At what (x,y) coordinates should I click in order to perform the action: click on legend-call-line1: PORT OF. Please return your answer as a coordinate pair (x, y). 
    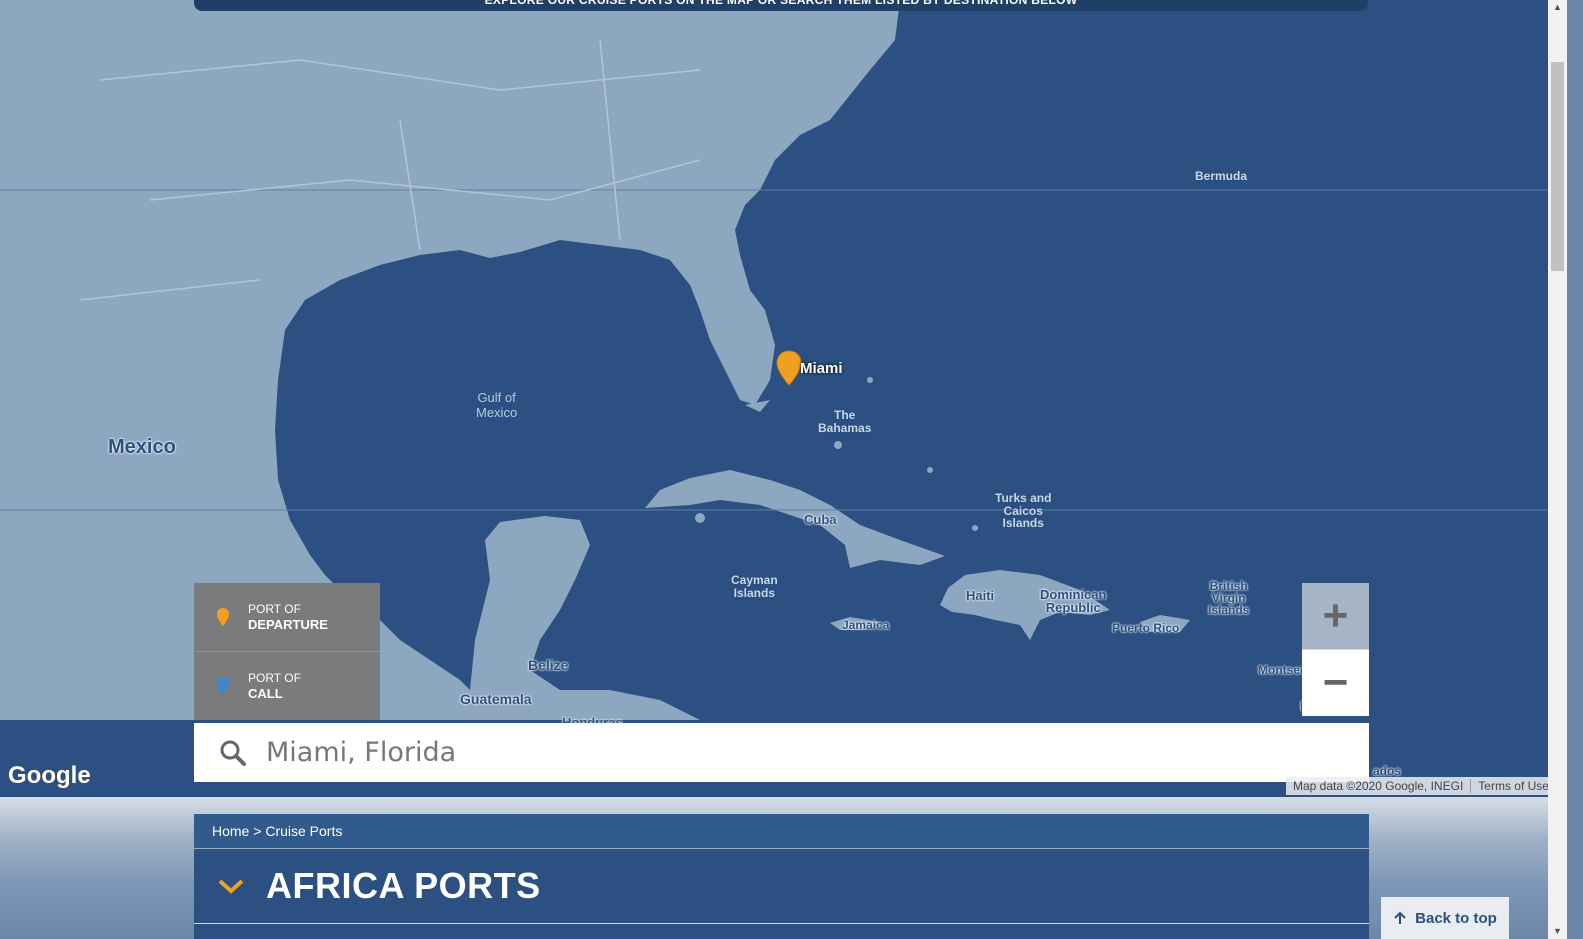
    Looking at the image, I should click on (274, 678).